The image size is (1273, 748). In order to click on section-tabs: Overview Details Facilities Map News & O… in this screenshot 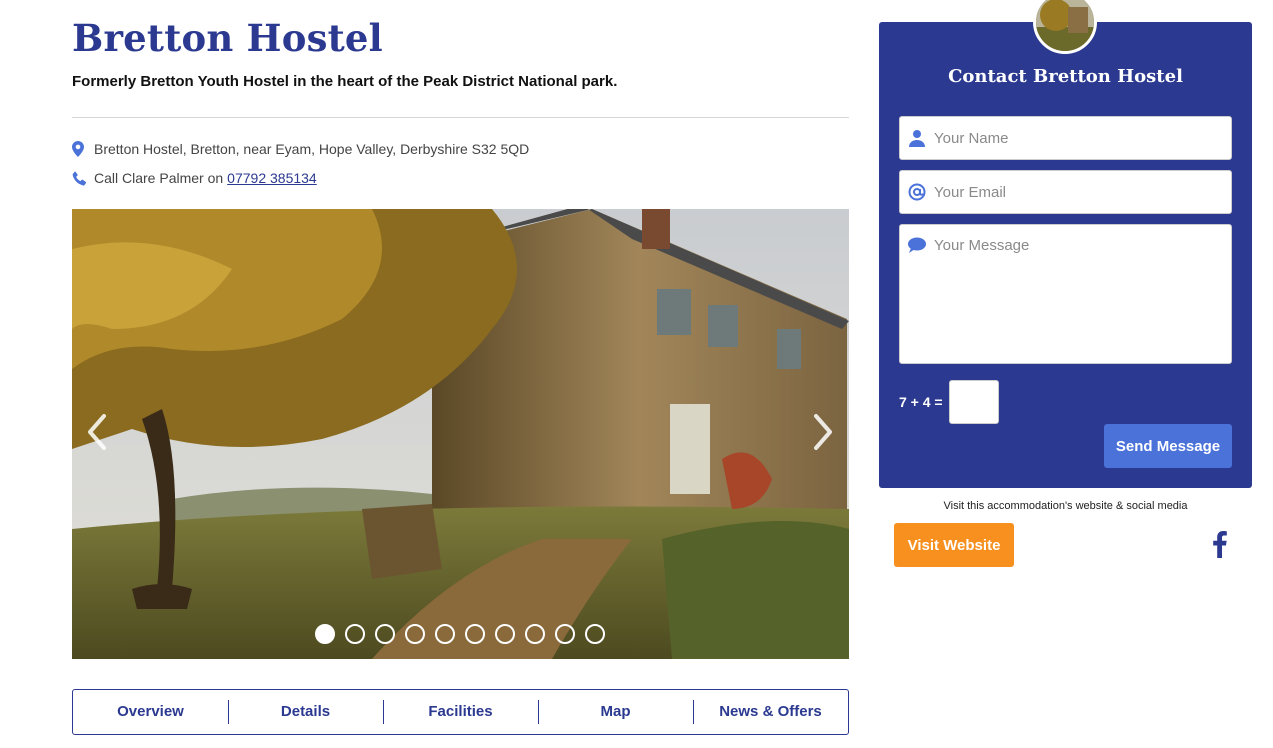, I will do `click(460, 712)`.